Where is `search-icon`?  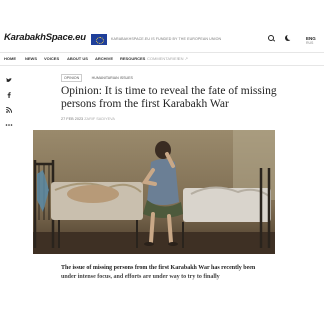
search-icon is located at coordinates (272, 39).